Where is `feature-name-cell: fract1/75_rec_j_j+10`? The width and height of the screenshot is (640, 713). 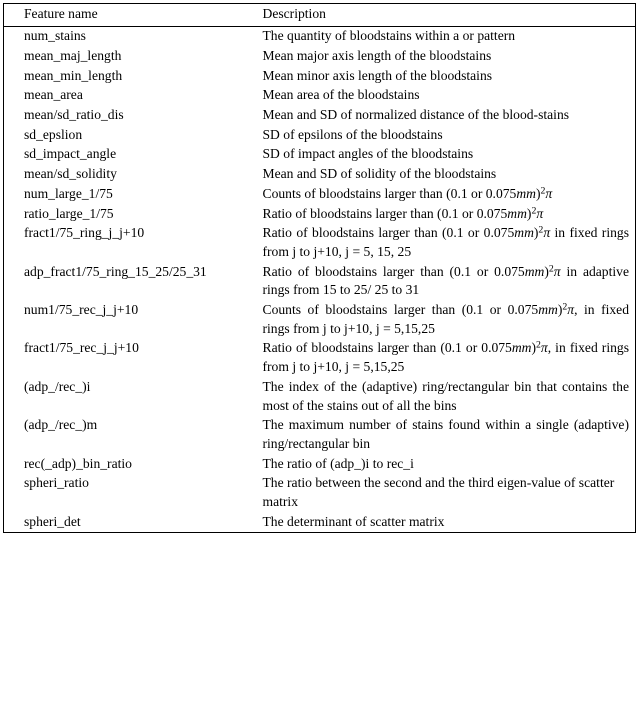 feature-name-cell: fract1/75_rec_j_j+10 is located at coordinates (81, 348).